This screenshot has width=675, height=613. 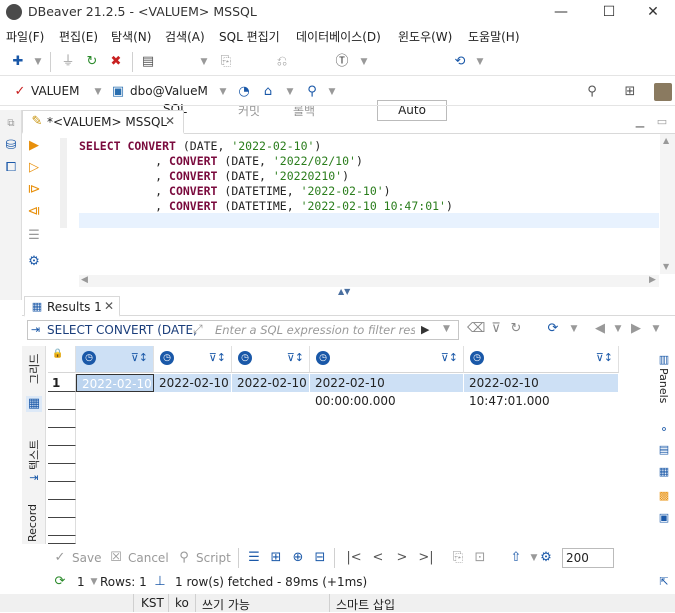 What do you see at coordinates (72, 306) in the screenshot?
I see `tab-results-1: ▦ Results 1 ✕` at bounding box center [72, 306].